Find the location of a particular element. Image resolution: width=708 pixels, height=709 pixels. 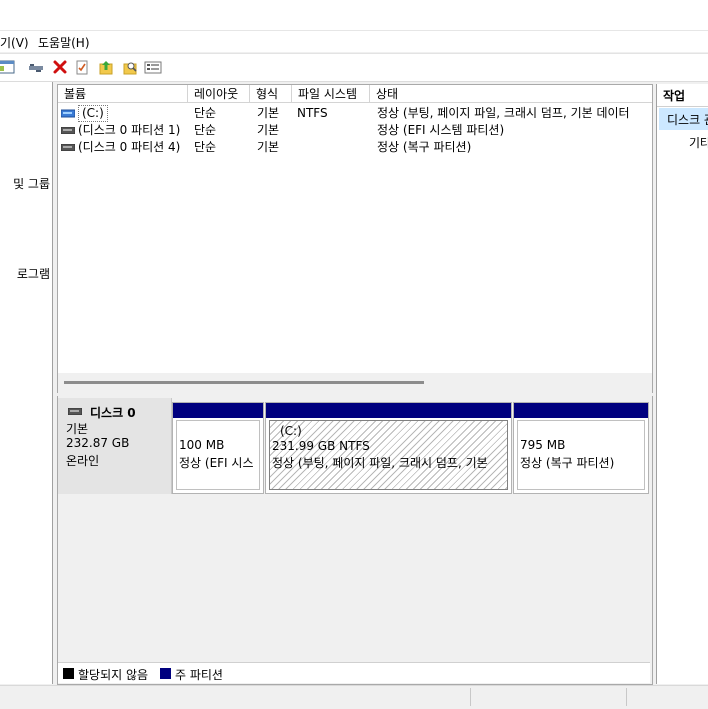

column-header-layout: 레이아웃 is located at coordinates (219, 94).